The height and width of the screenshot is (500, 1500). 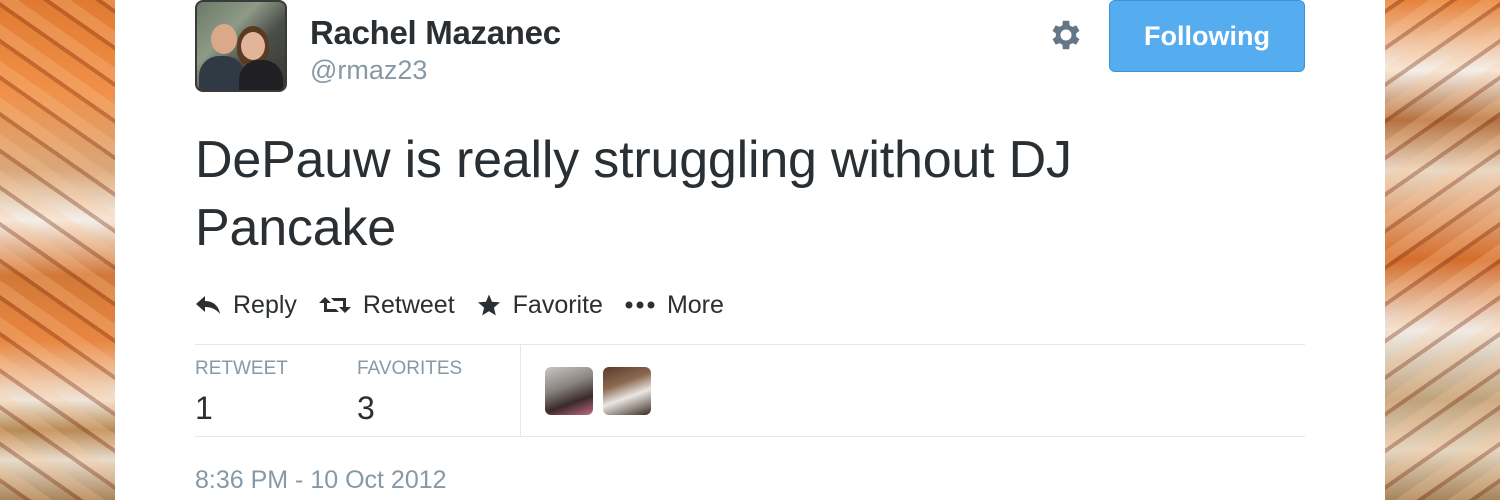 What do you see at coordinates (750, 436) in the screenshot?
I see `divider-bottom` at bounding box center [750, 436].